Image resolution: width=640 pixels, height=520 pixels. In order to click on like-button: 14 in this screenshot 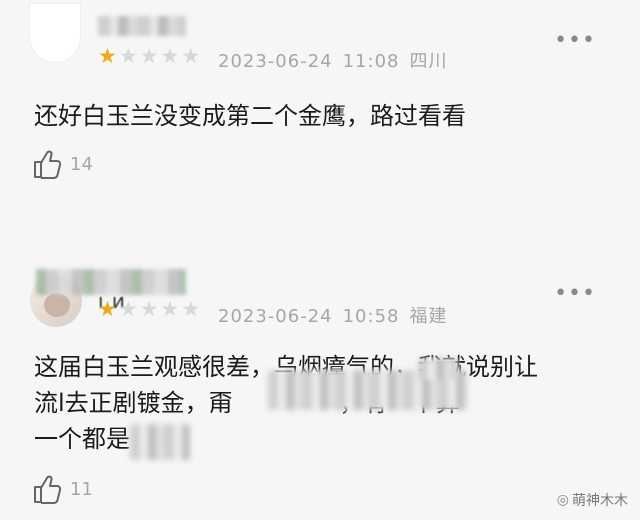, I will do `click(62, 164)`.